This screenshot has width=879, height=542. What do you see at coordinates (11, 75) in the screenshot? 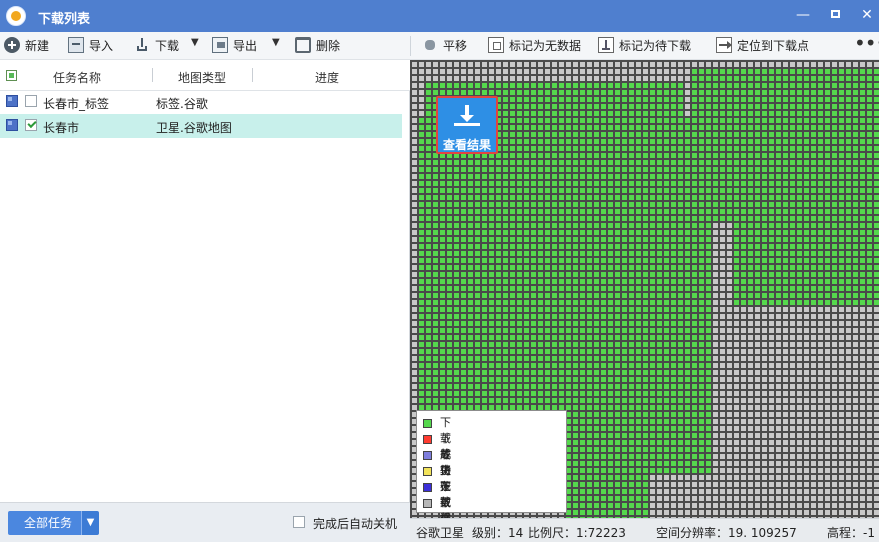
I see `select-all-checkbox` at bounding box center [11, 75].